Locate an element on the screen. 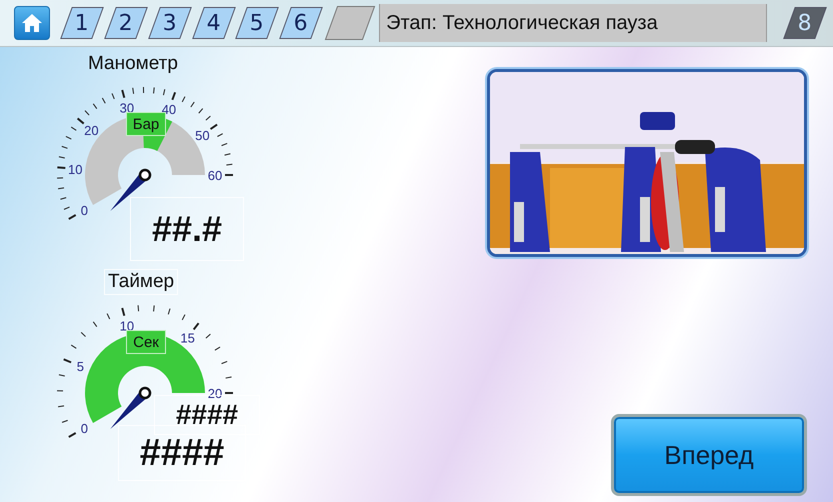  home-icon is located at coordinates (31, 23).